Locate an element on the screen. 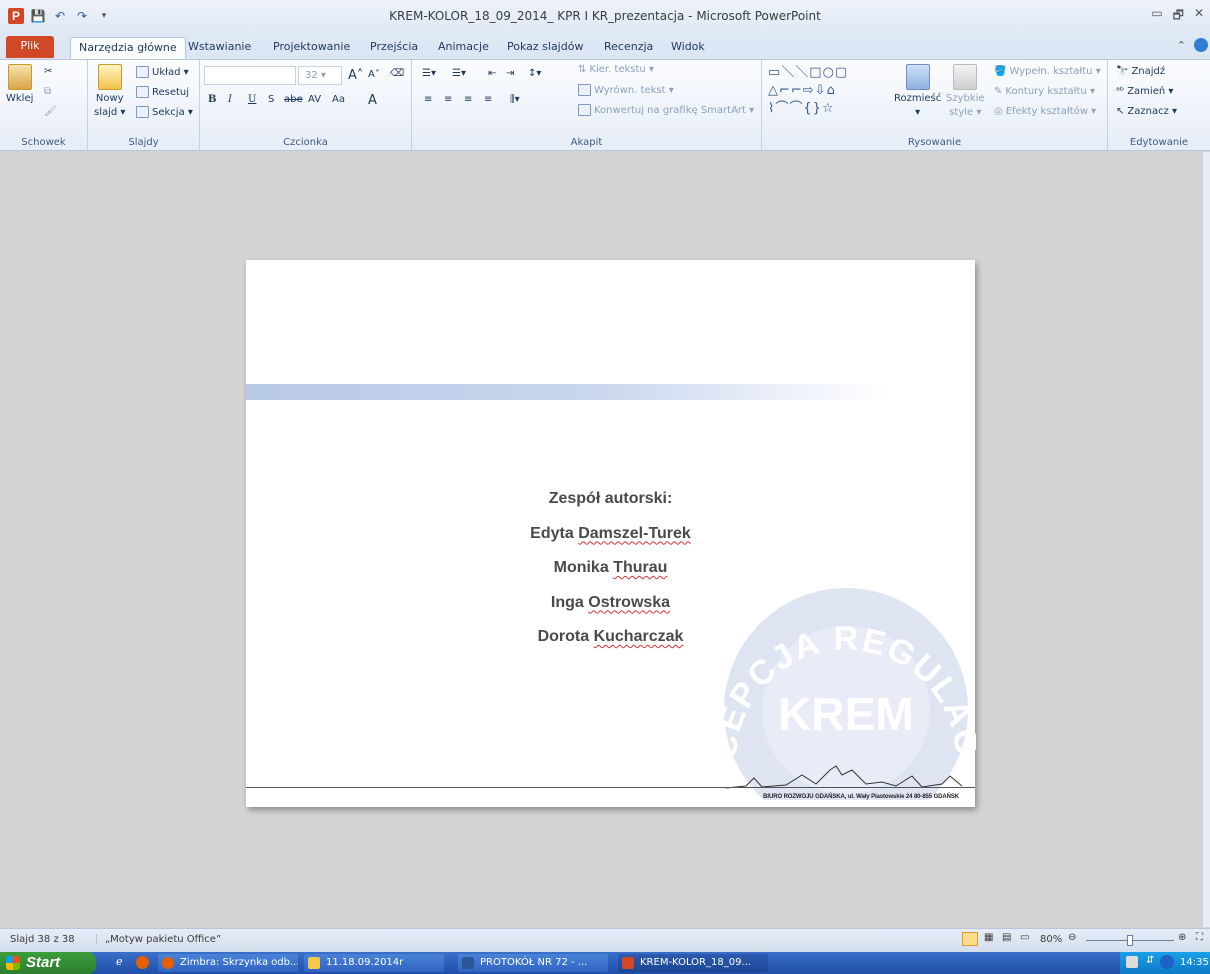  replace-button: ᵃᵇ Zamień ▾ is located at coordinates (1144, 91).